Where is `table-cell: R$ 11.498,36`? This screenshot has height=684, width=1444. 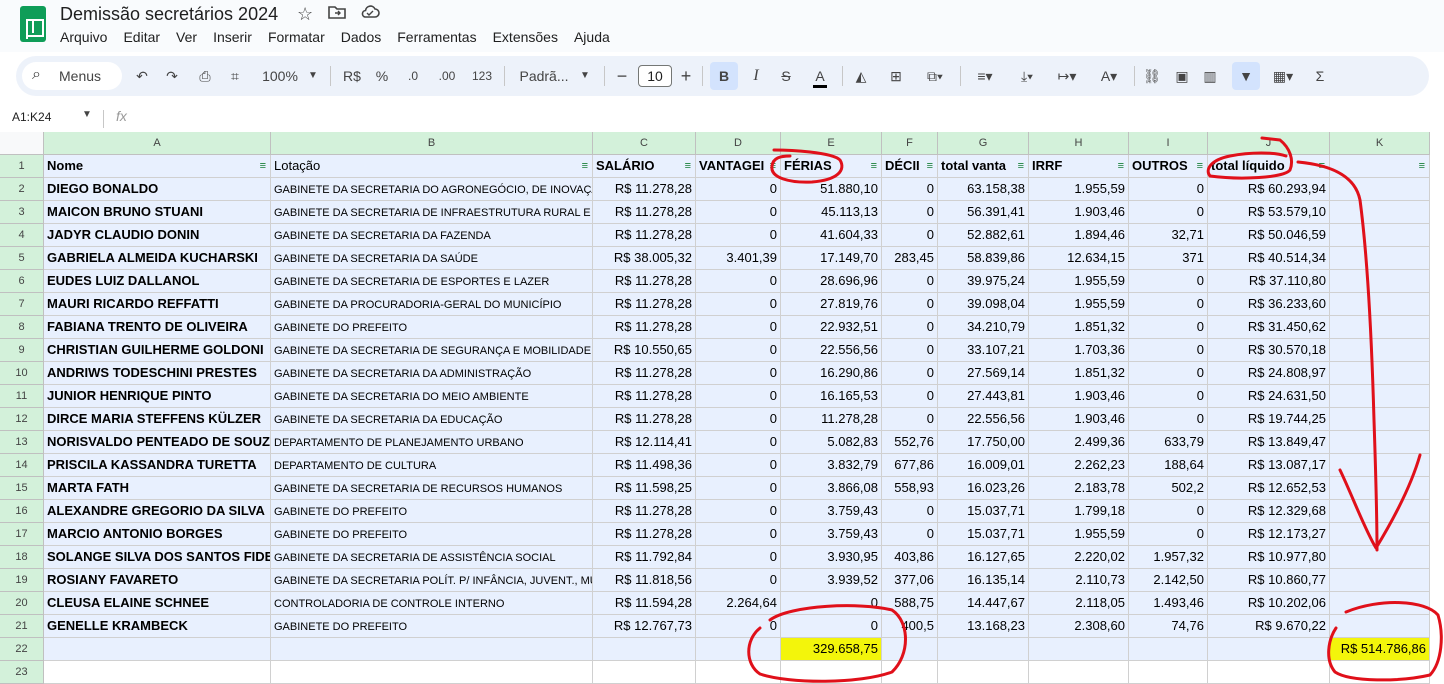 table-cell: R$ 11.498,36 is located at coordinates (644, 465).